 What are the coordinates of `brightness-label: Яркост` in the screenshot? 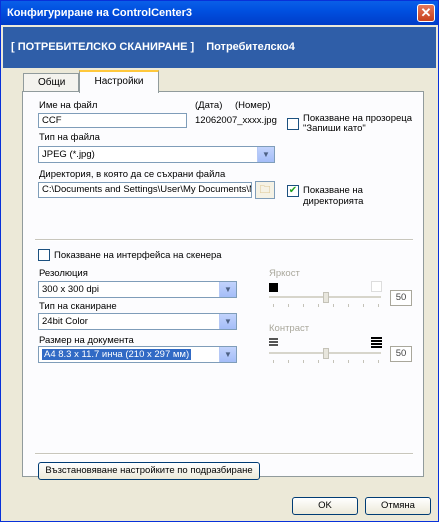 It's located at (284, 273).